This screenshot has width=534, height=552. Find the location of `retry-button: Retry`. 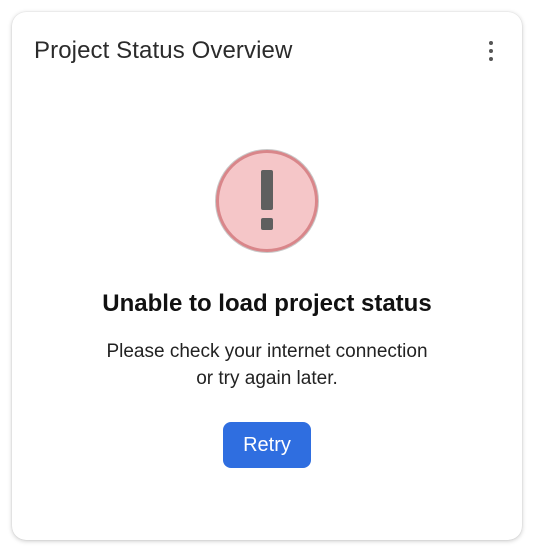

retry-button: Retry is located at coordinates (267, 445).